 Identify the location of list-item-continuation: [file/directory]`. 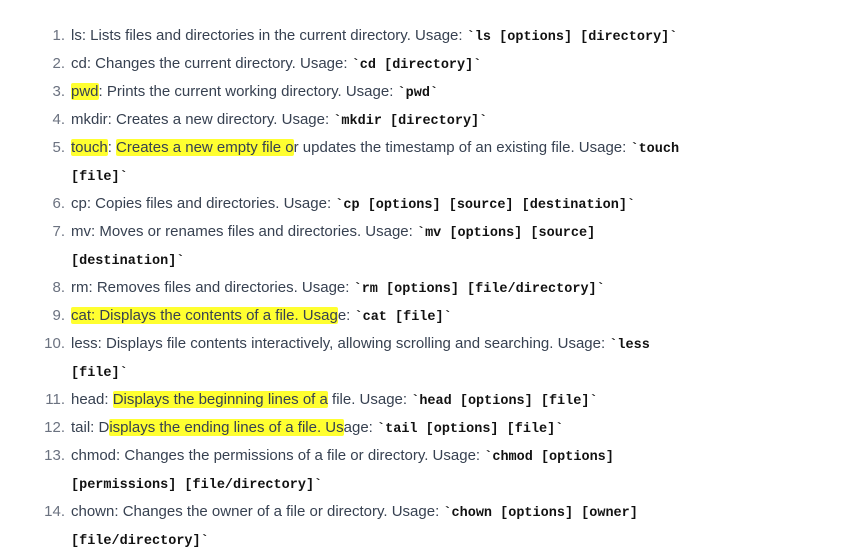
(423, 540).